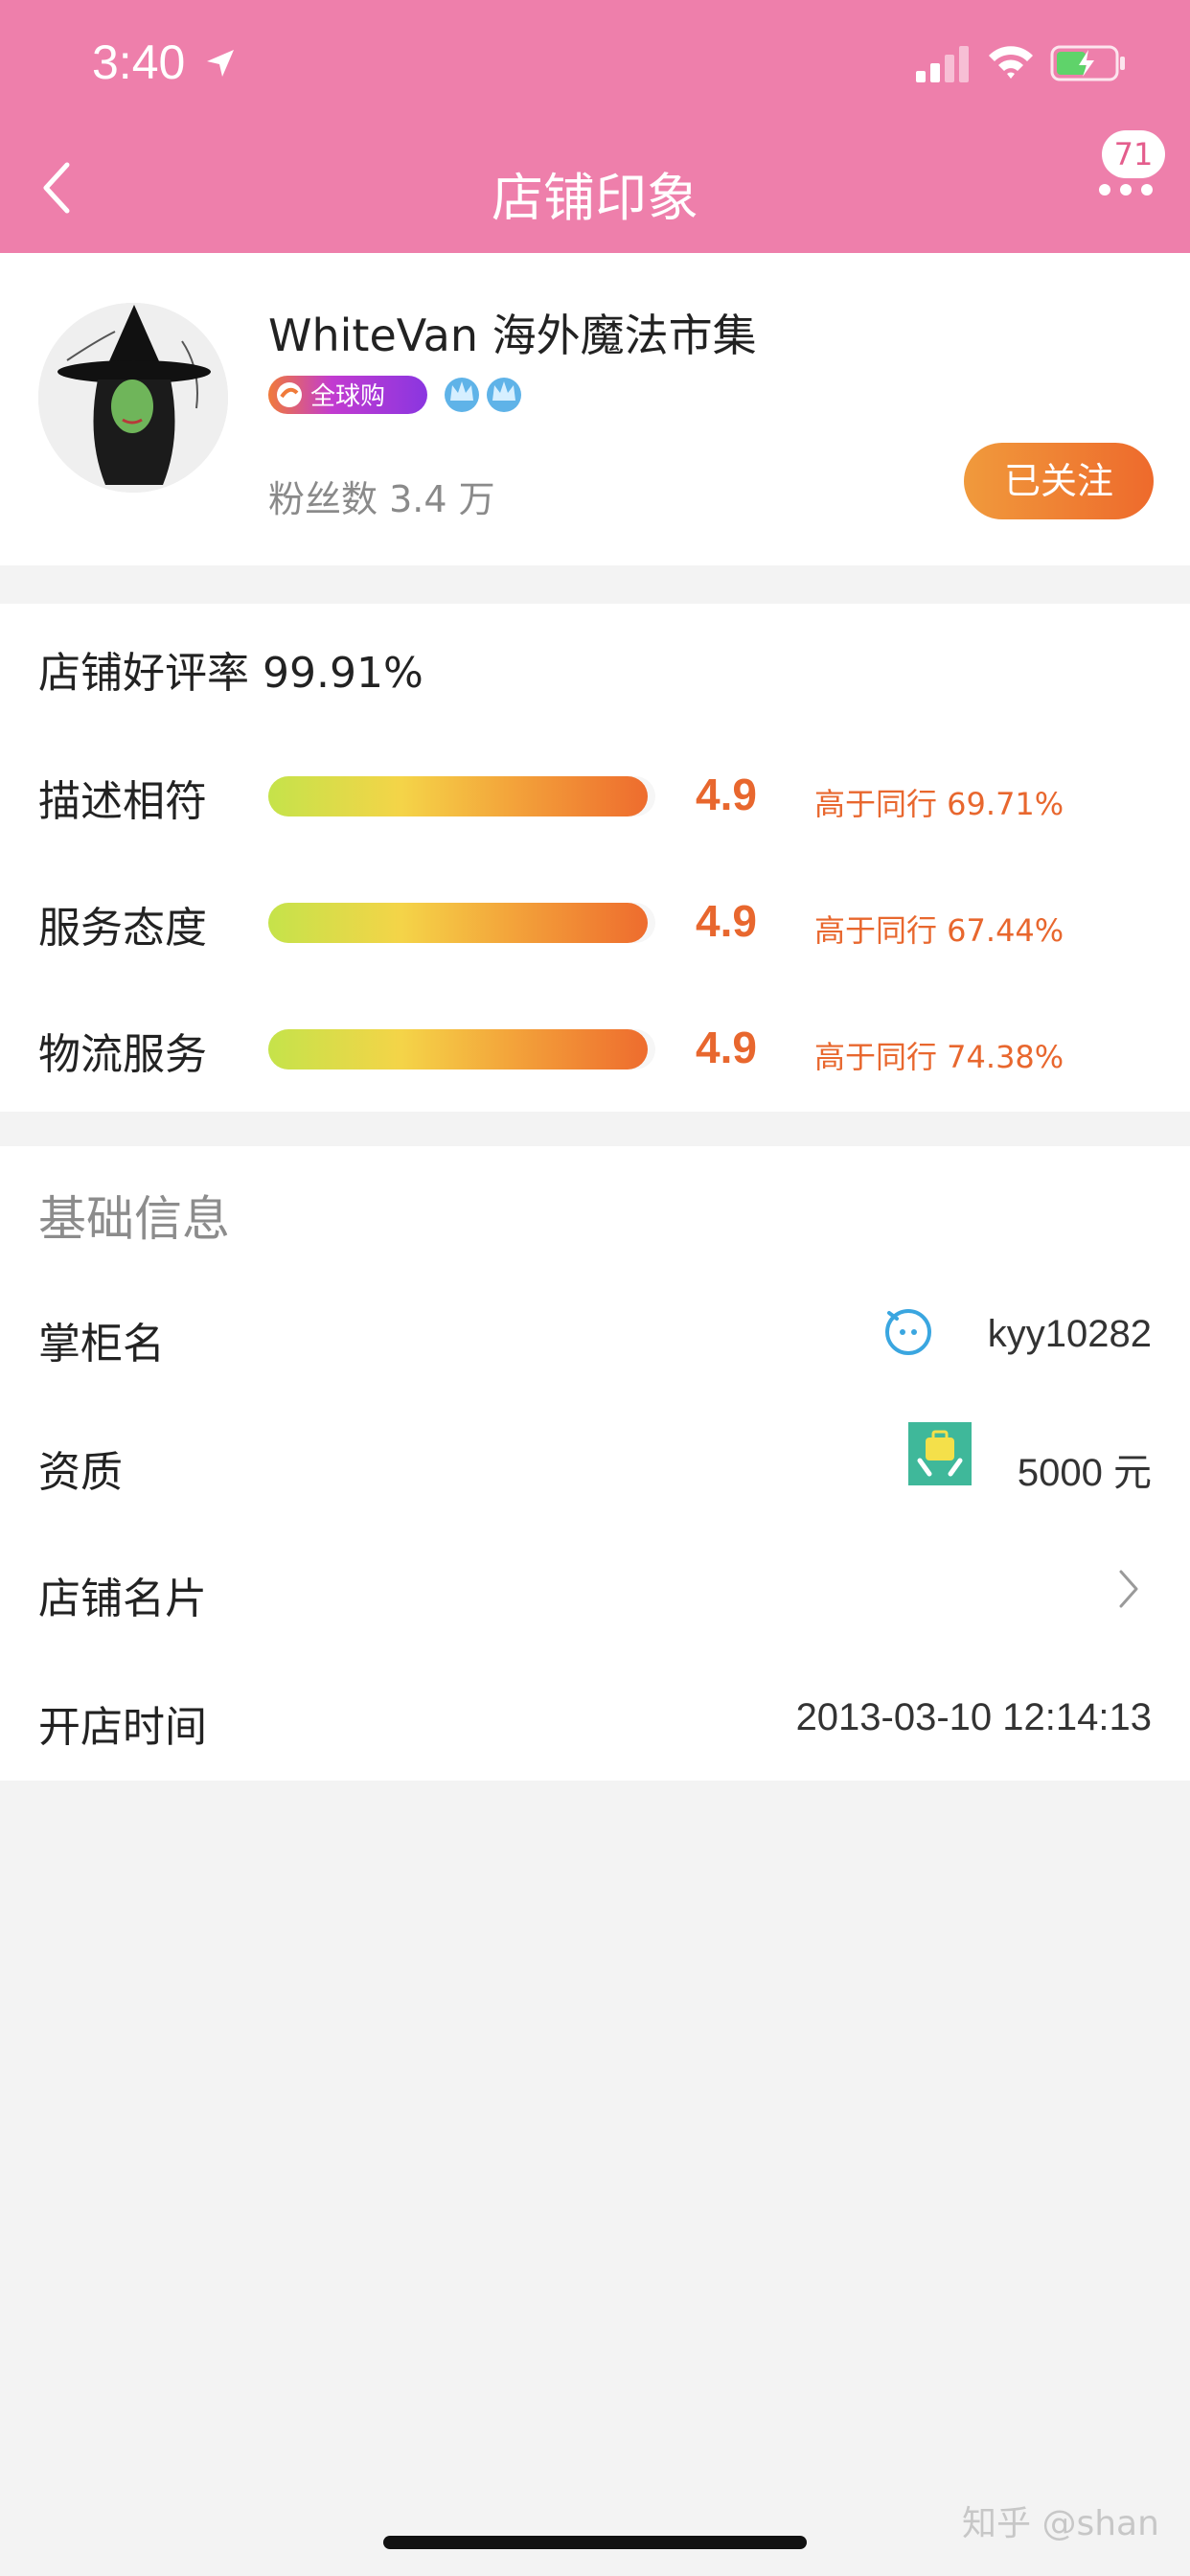 The height and width of the screenshot is (2576, 1190). I want to click on info-row-qualification: 资质 5000 元, so click(595, 1460).